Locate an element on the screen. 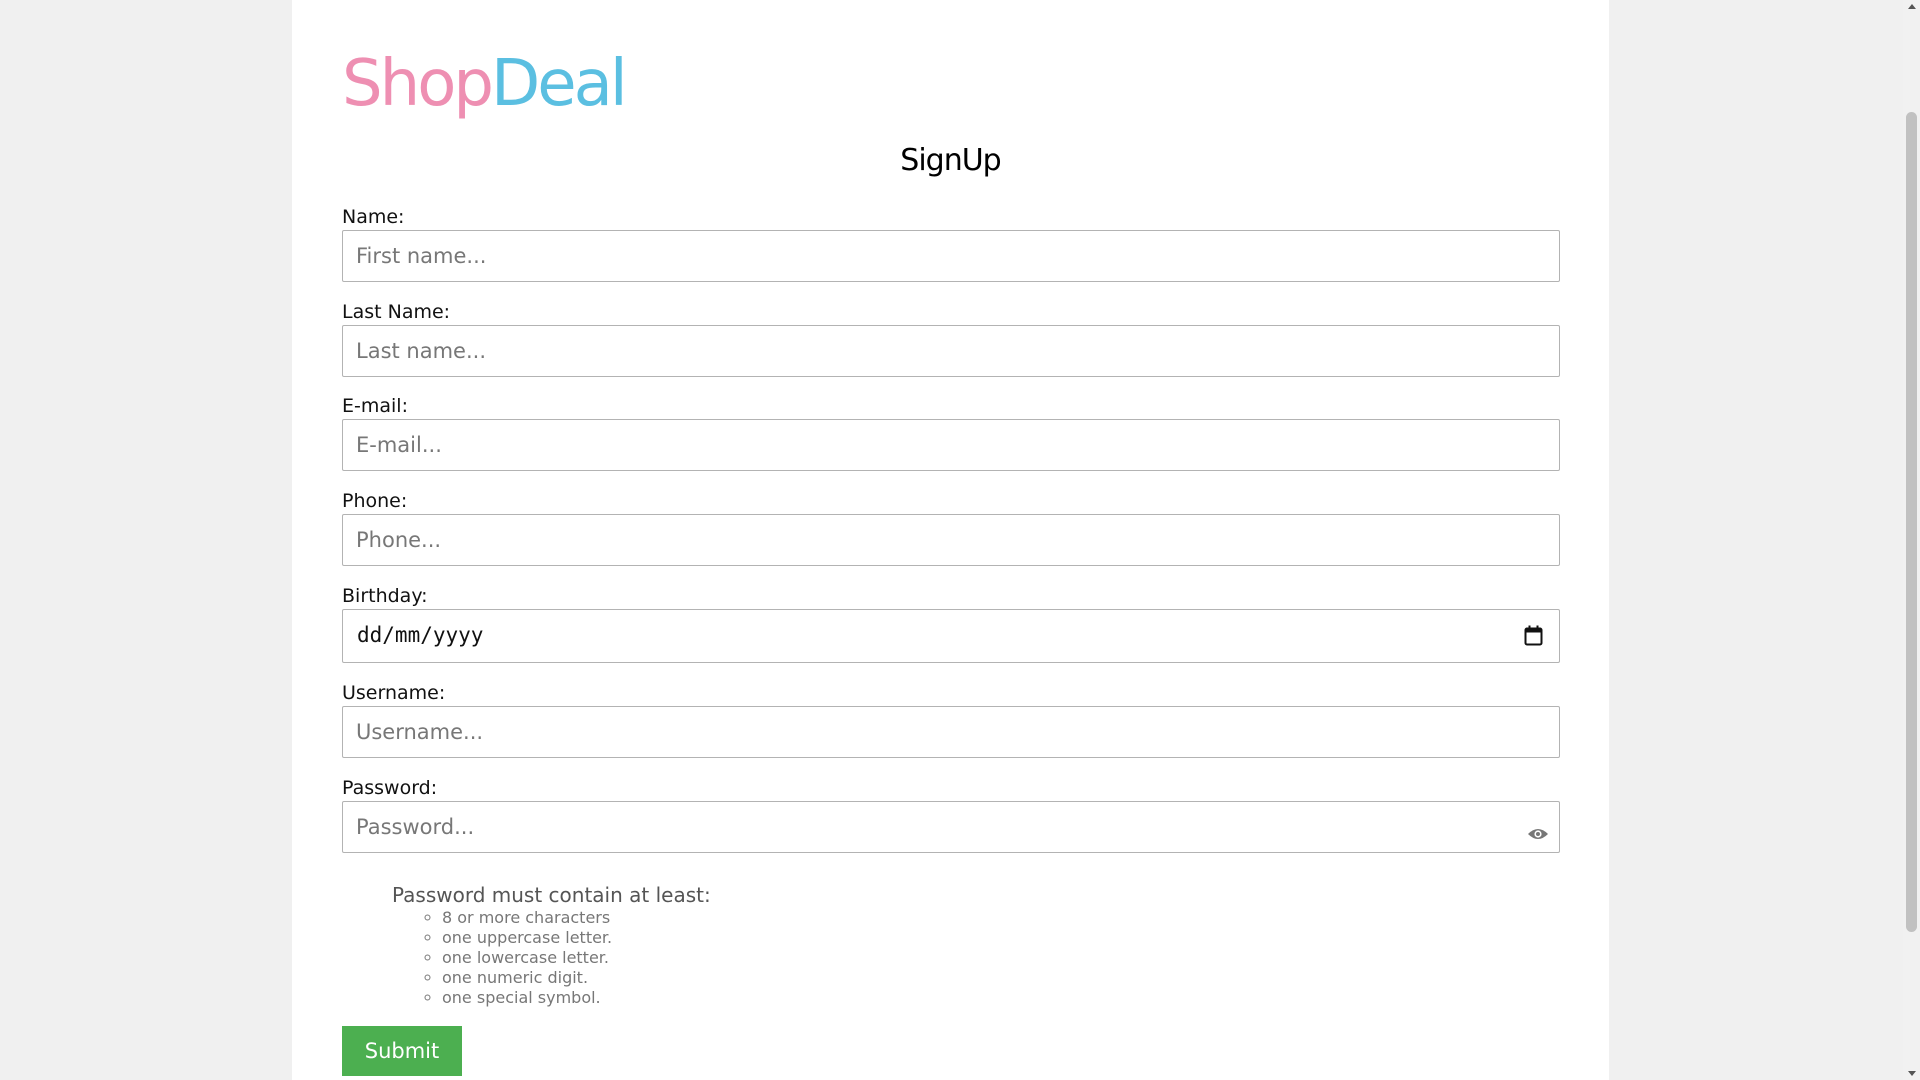 Image resolution: width=1920 pixels, height=1080 pixels. birthday-input: dd/mm/yyyy is located at coordinates (951, 636).